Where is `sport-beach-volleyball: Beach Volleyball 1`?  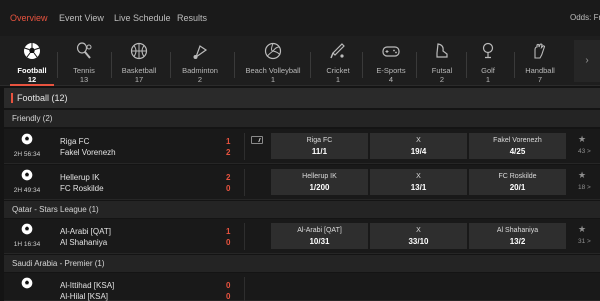 sport-beach-volleyball: Beach Volleyball 1 is located at coordinates (273, 61).